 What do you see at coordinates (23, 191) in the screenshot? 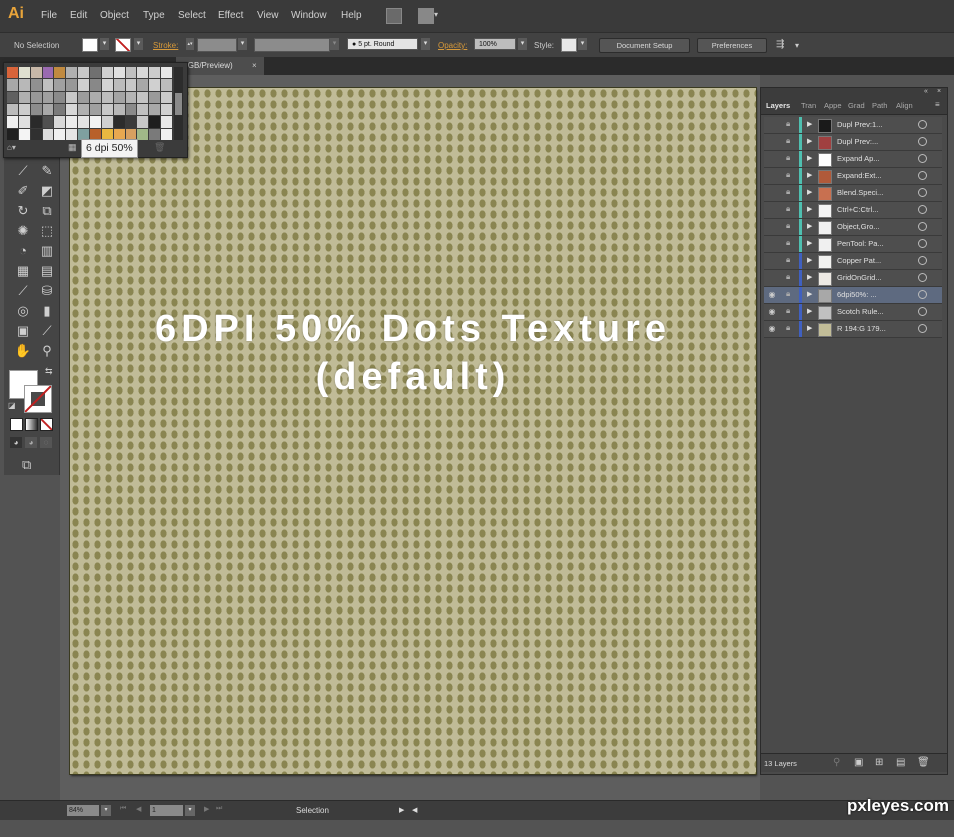
I see `blob-brush-tool-icon: ✐` at bounding box center [23, 191].